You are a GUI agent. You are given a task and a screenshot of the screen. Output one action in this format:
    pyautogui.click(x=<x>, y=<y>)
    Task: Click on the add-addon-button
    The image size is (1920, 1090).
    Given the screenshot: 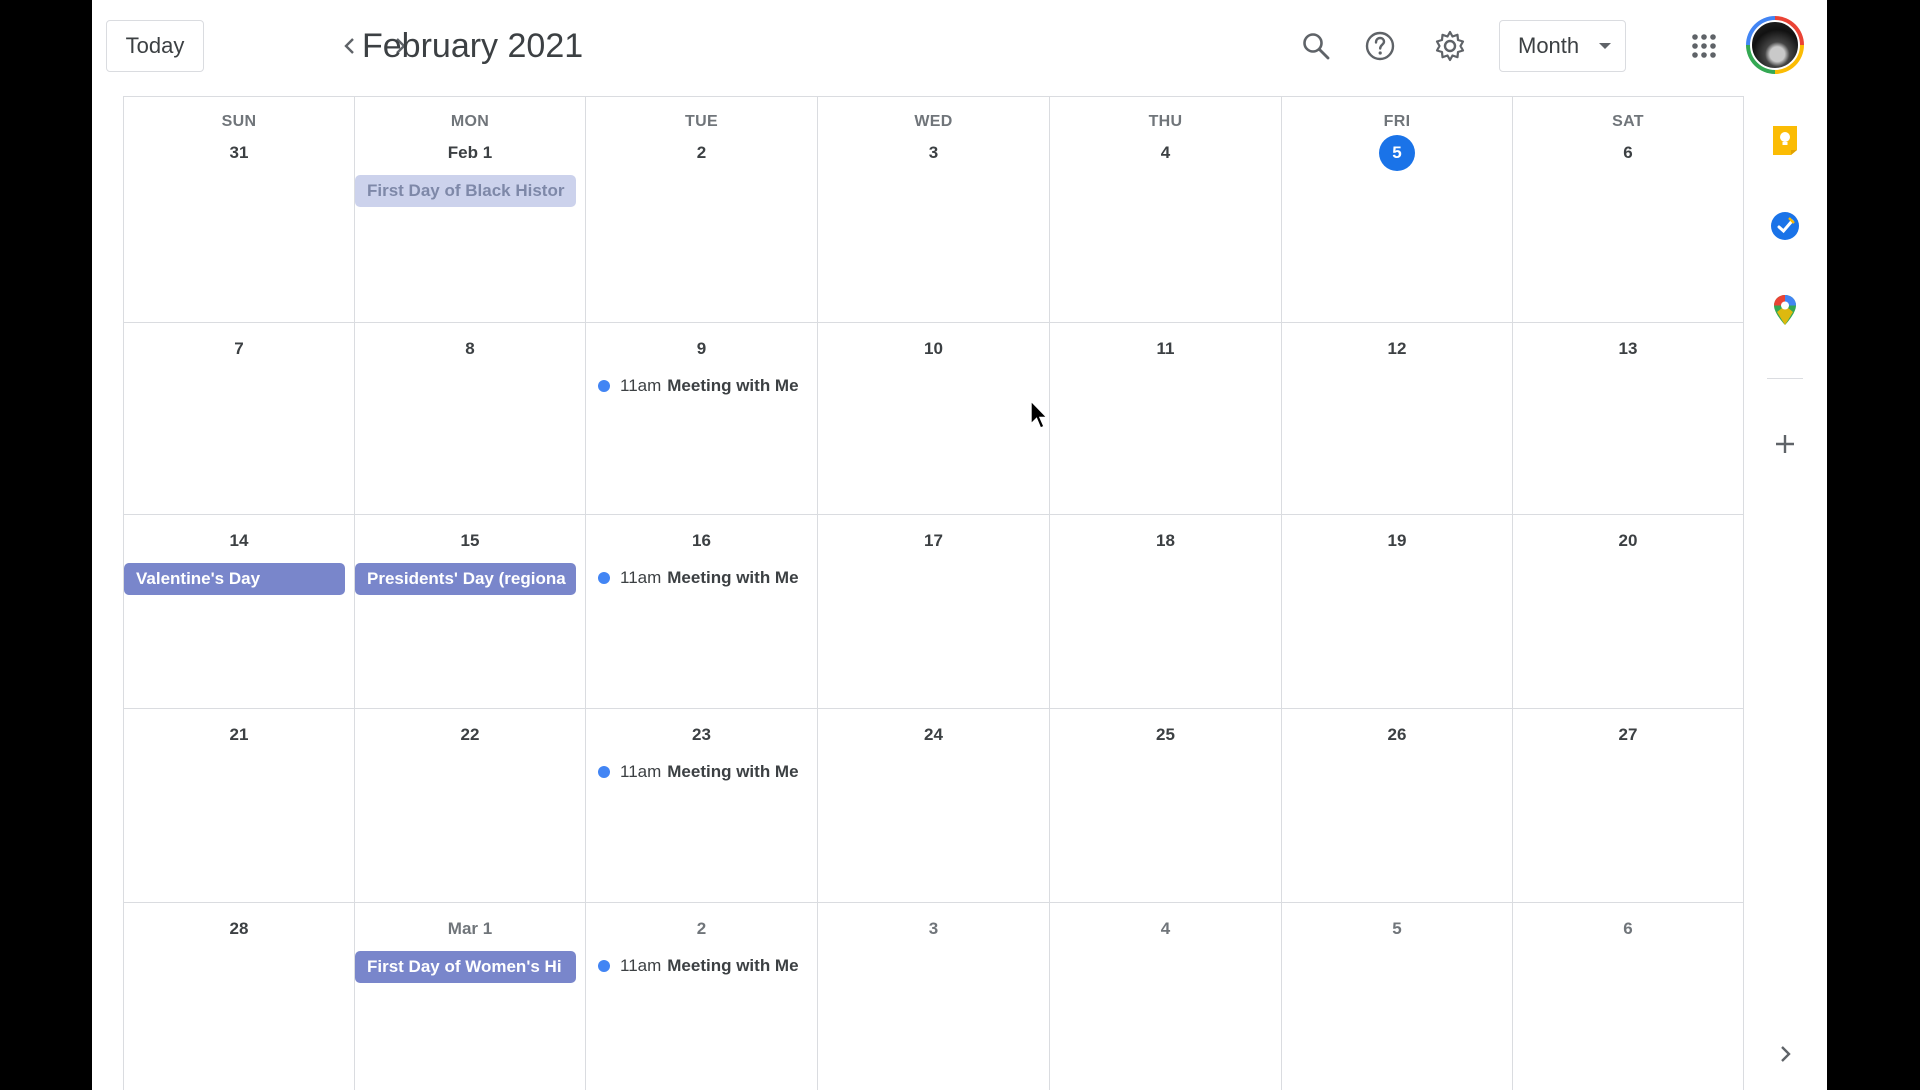 What is the action you would take?
    pyautogui.click(x=1785, y=444)
    